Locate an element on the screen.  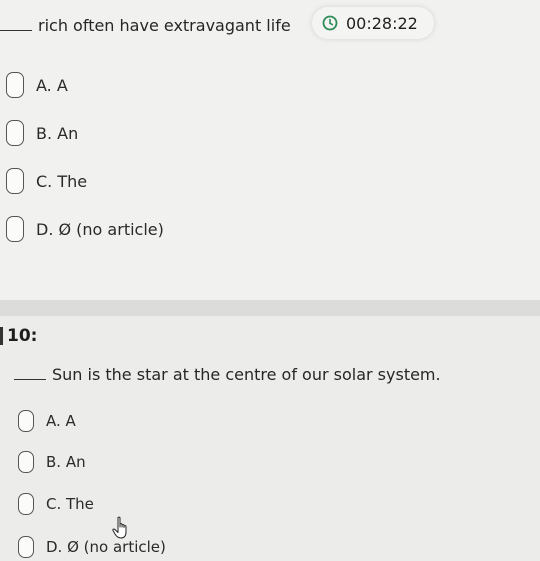
option-prev-a: A. A is located at coordinates (37, 85).